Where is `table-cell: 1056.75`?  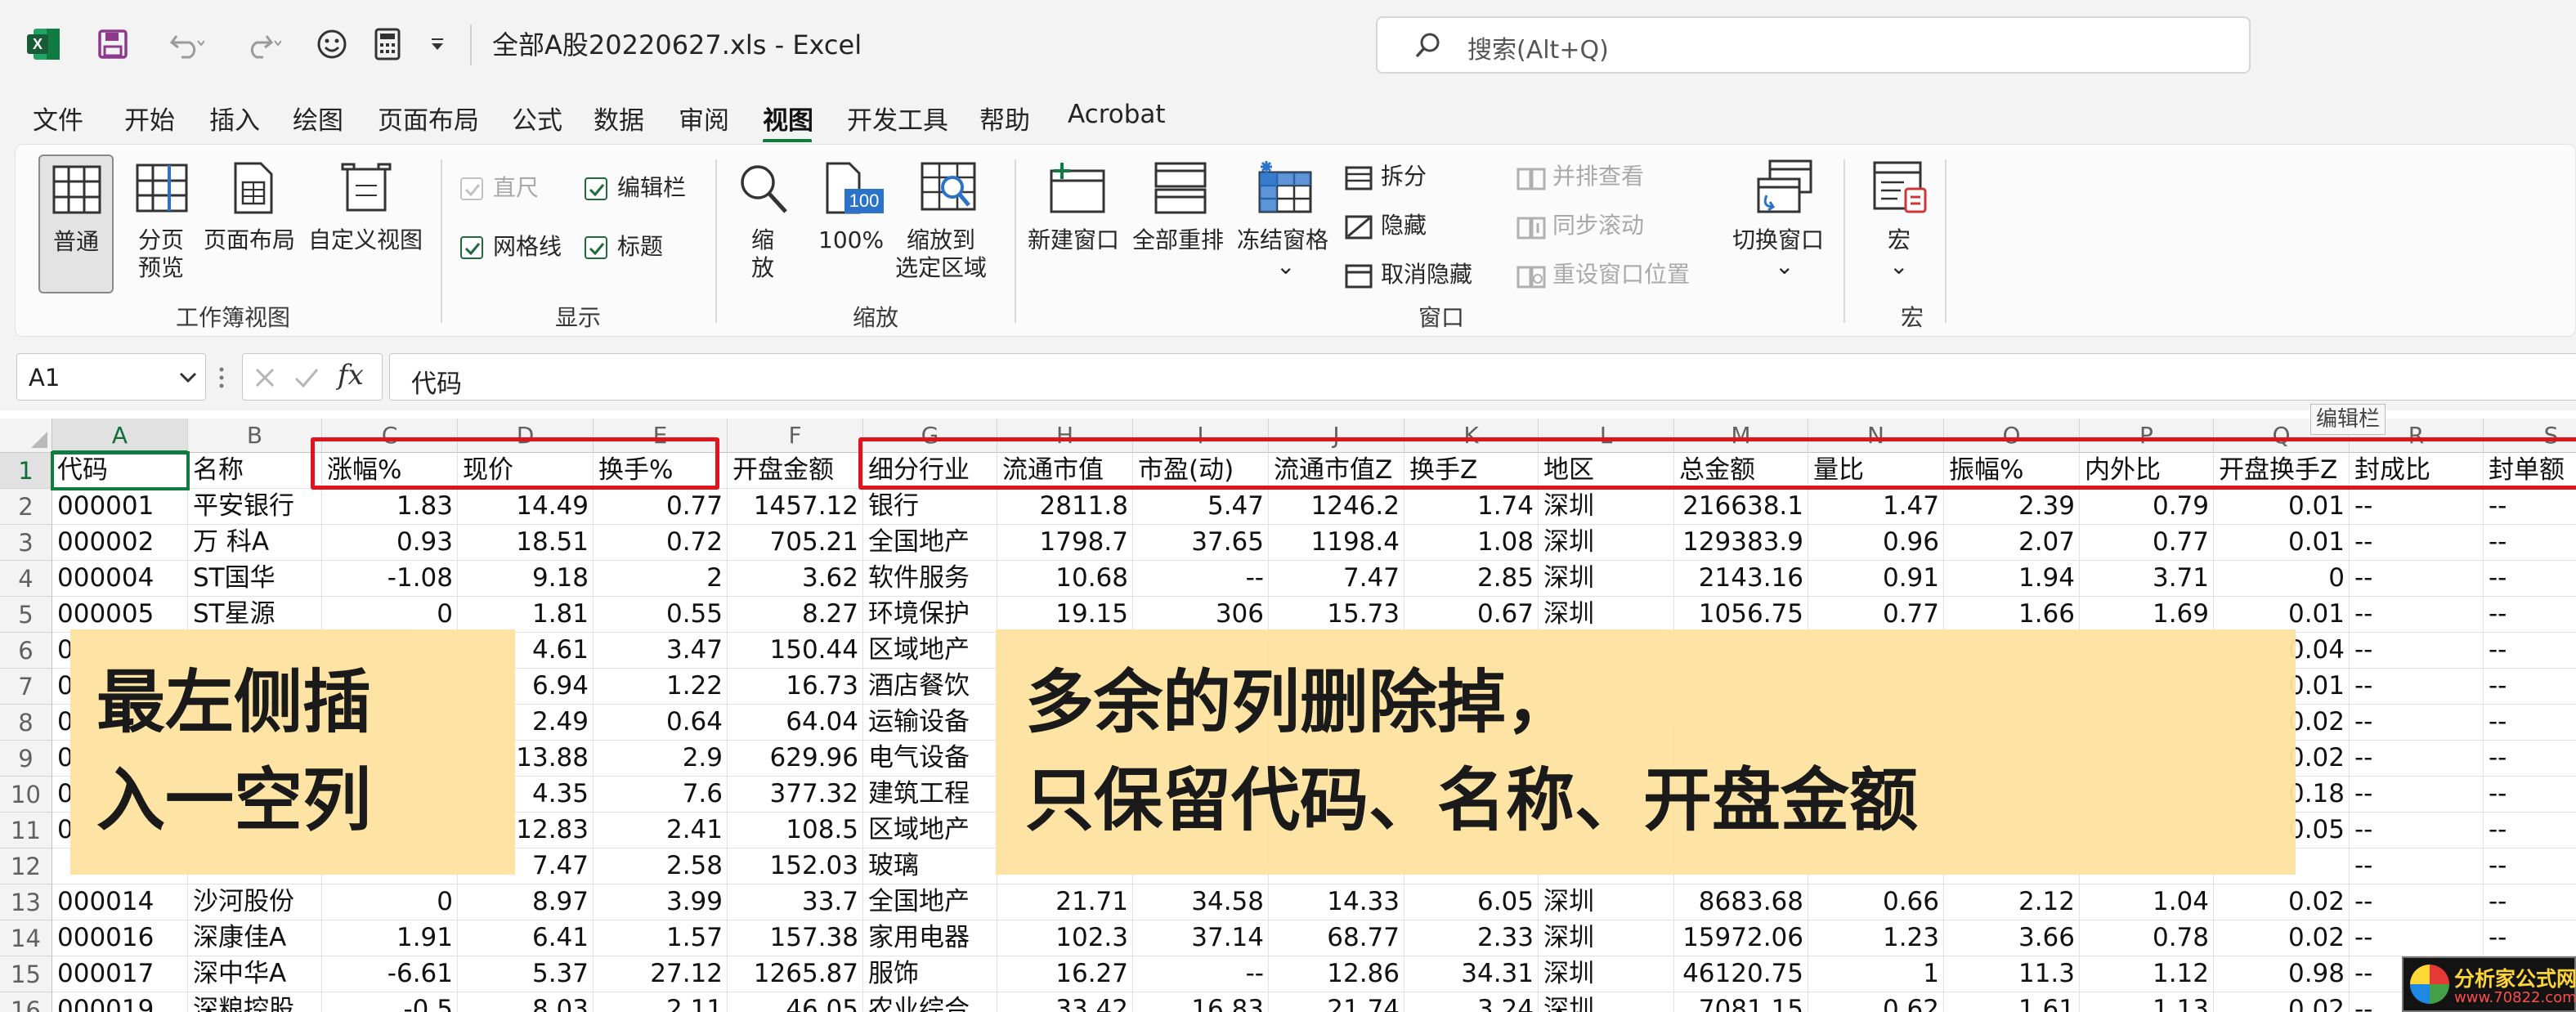
table-cell: 1056.75 is located at coordinates (1741, 615).